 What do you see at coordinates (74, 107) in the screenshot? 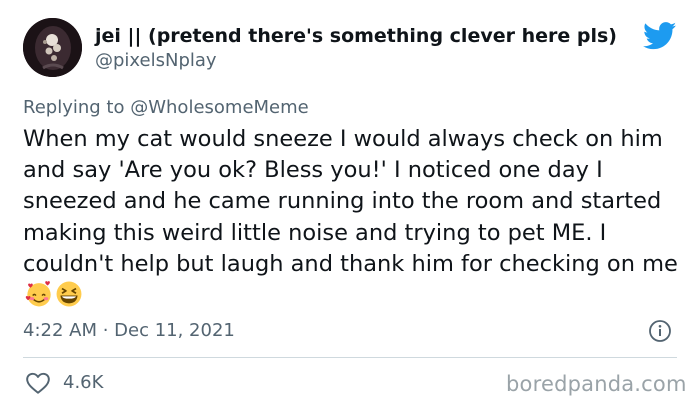
I see `replying-to-label: Replying to` at bounding box center [74, 107].